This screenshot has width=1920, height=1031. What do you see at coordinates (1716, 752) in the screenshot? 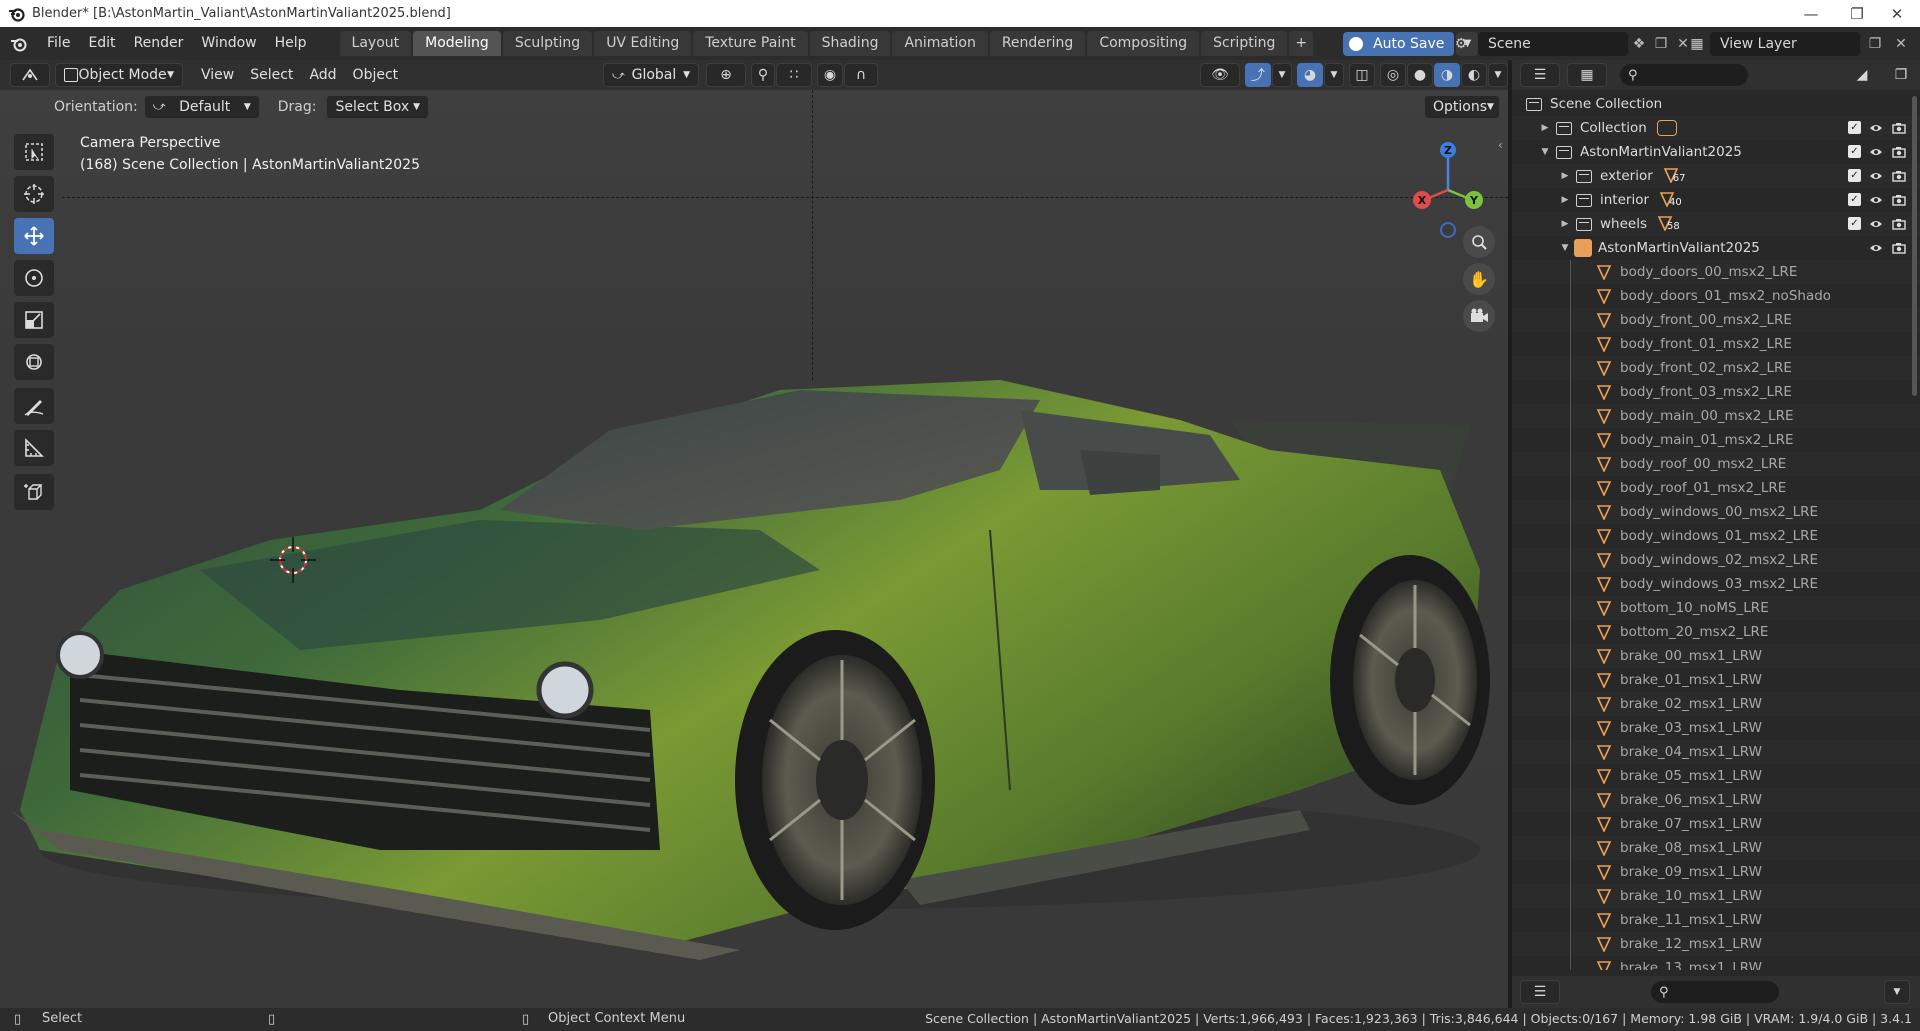
I see `outliner-object-row: brake_04_msx1_LRW` at bounding box center [1716, 752].